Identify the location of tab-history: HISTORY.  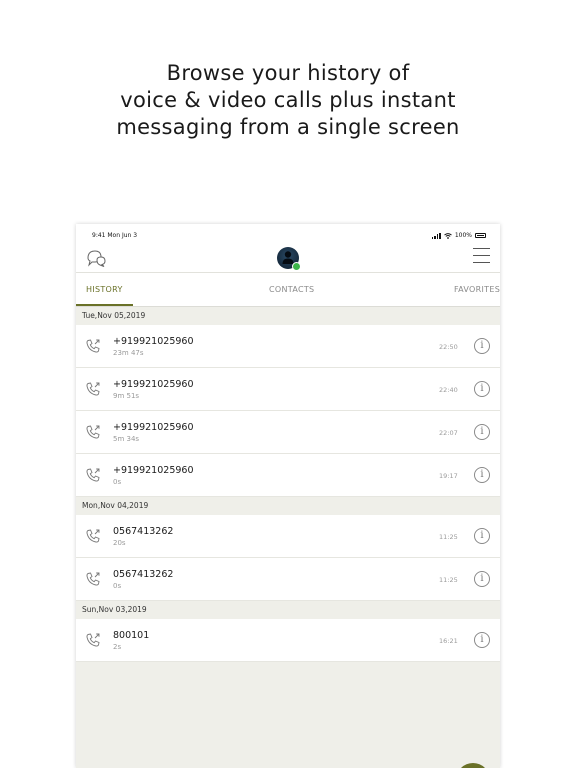
(104, 289).